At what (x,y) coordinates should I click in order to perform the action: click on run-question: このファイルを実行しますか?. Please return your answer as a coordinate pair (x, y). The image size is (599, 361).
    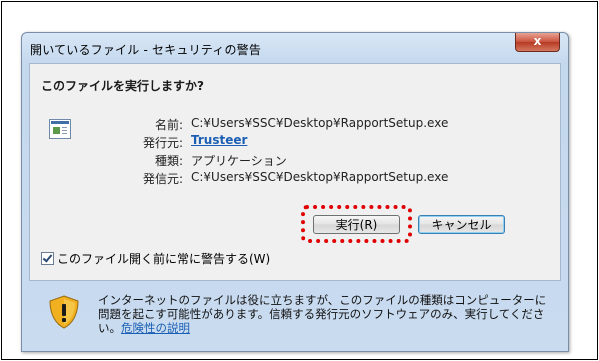
    Looking at the image, I should click on (122, 86).